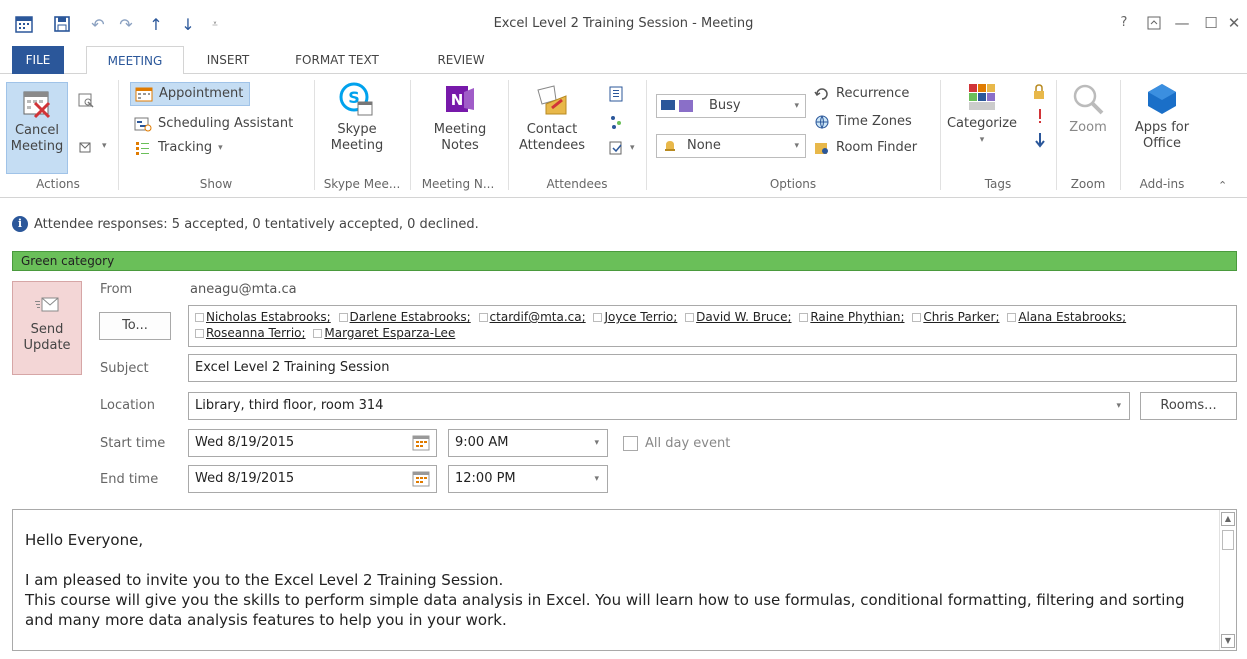 Image resolution: width=1247 pixels, height=659 pixels. Describe the element at coordinates (312, 479) in the screenshot. I see `end-date-input: Wed 8/19/2015` at that location.